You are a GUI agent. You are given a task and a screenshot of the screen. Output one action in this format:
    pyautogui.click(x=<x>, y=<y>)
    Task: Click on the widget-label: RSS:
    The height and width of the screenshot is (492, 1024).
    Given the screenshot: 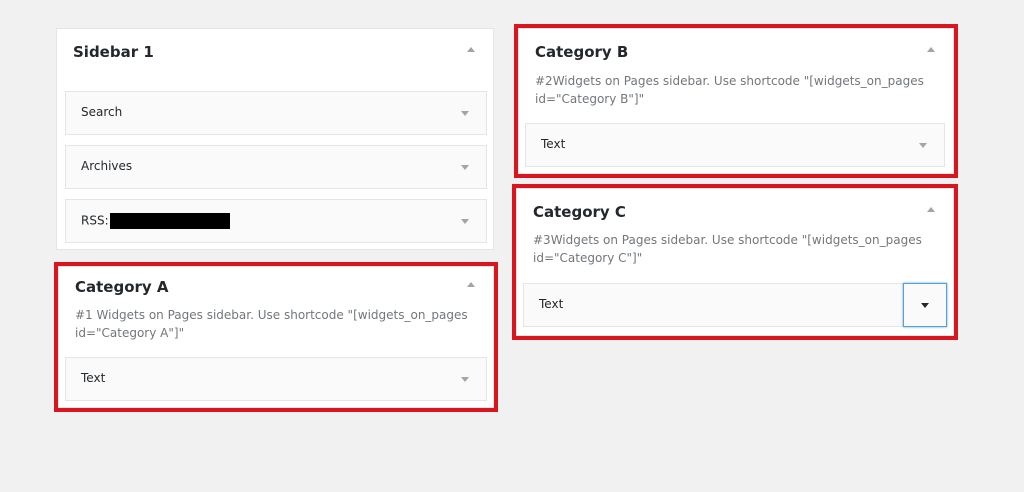 What is the action you would take?
    pyautogui.click(x=155, y=221)
    